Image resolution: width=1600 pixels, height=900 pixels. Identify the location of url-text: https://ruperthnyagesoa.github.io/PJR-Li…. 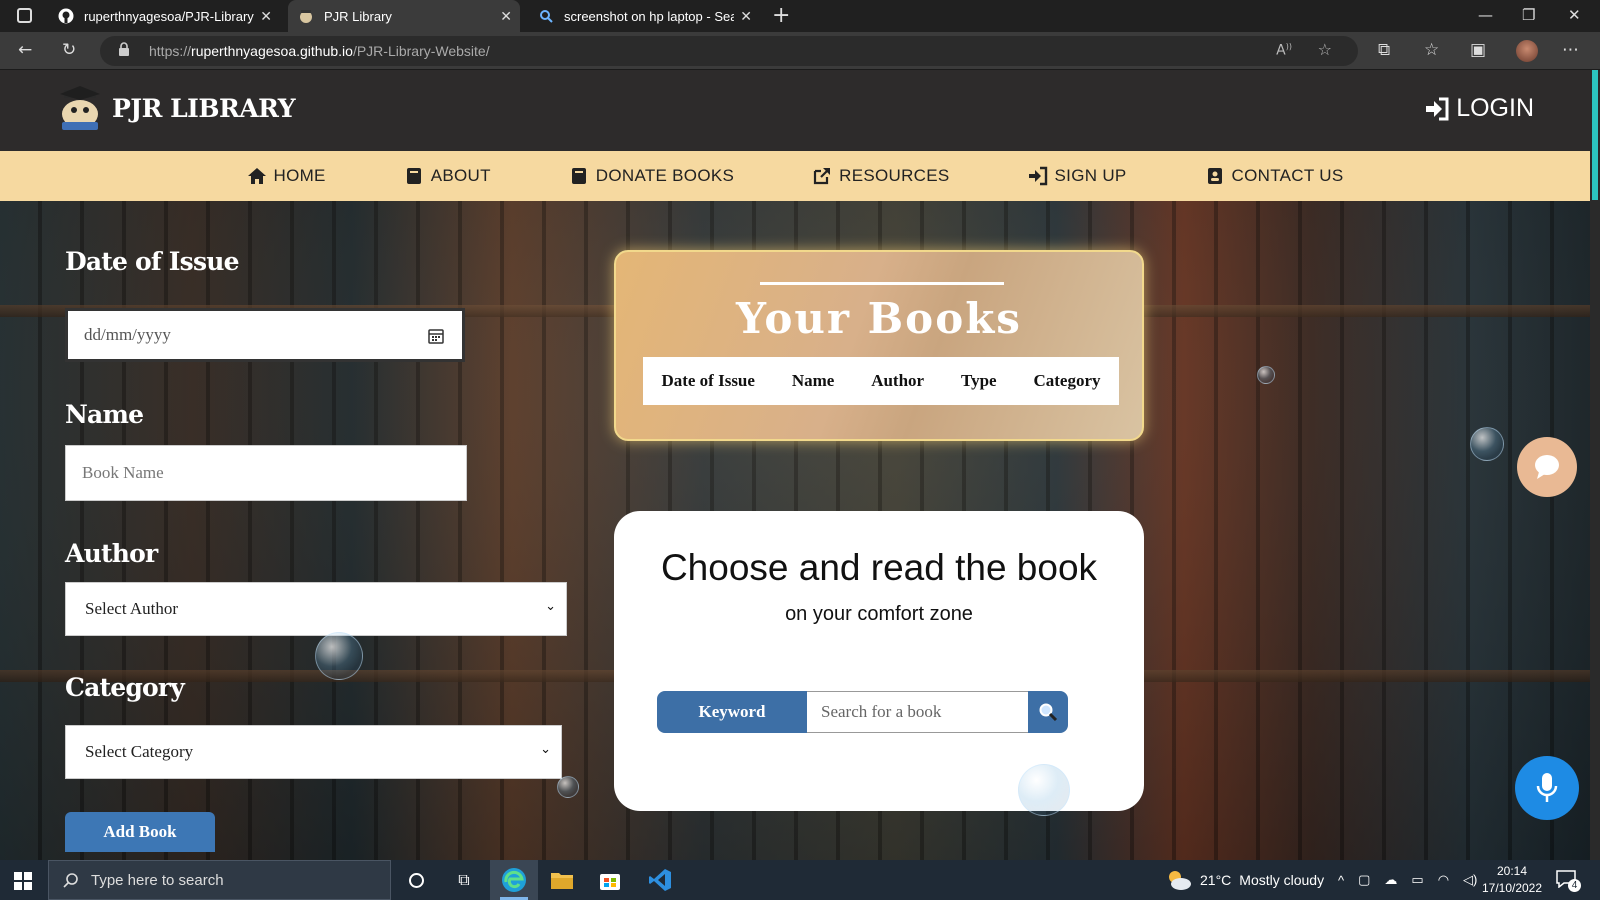
(319, 51).